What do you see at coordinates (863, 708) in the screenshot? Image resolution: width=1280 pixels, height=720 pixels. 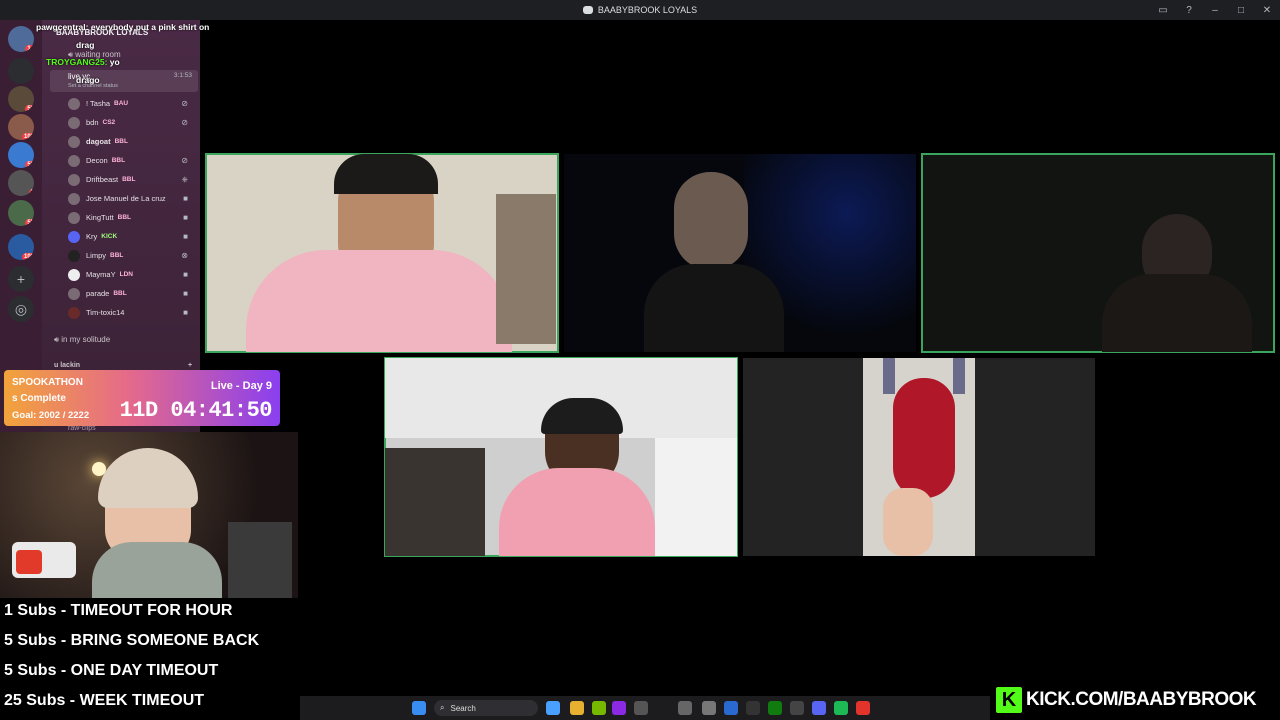 I see `brave-icon` at bounding box center [863, 708].